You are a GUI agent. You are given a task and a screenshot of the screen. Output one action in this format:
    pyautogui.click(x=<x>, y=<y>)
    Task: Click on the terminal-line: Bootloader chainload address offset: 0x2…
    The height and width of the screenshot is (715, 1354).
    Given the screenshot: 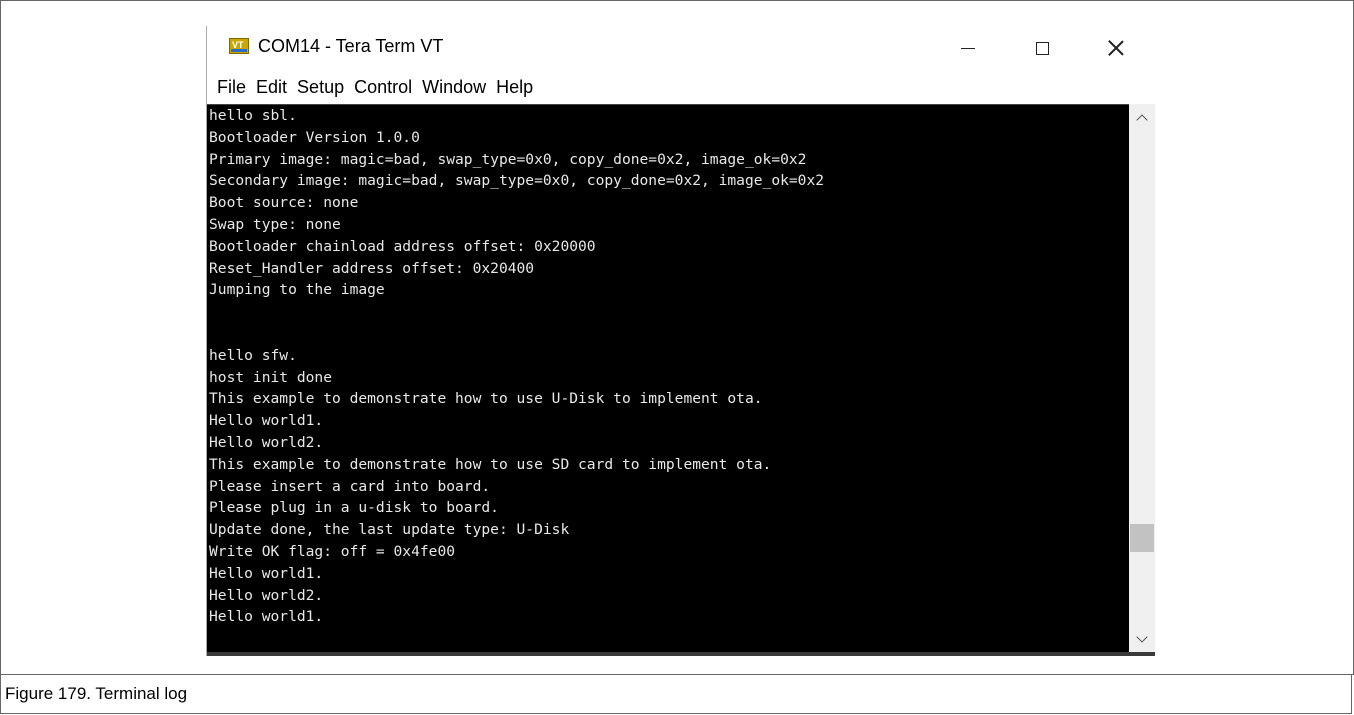 What is the action you would take?
    pyautogui.click(x=402, y=246)
    